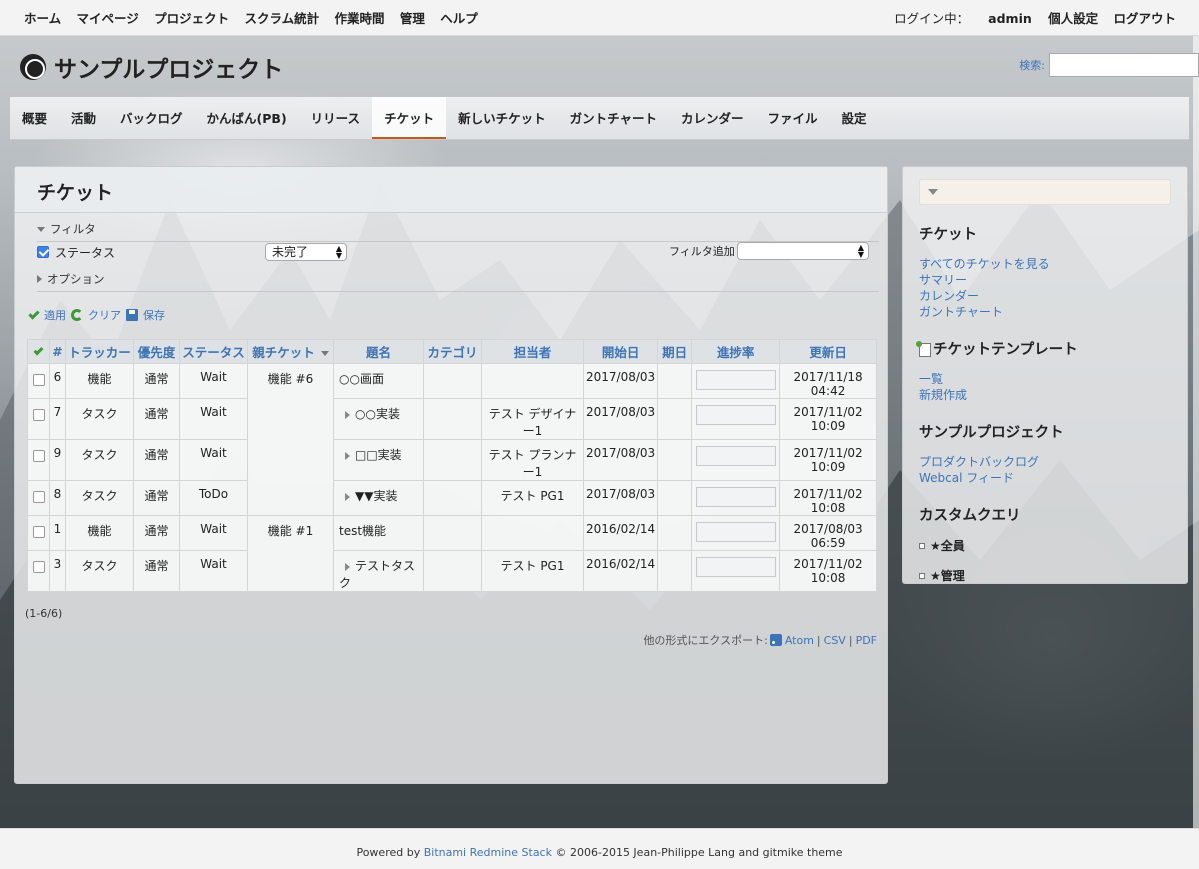  I want to click on top-menu-help: ヘルプ, so click(459, 18).